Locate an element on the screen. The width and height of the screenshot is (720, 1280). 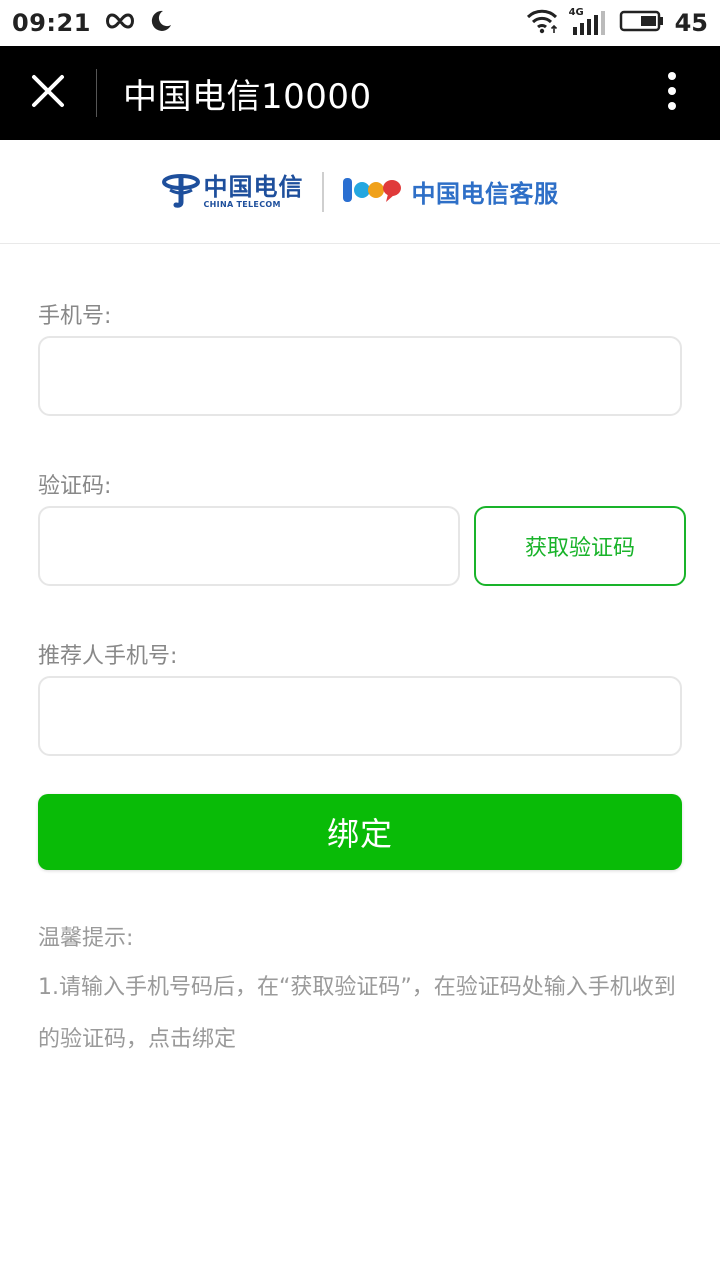
infinity-icon is located at coordinates (120, 23).